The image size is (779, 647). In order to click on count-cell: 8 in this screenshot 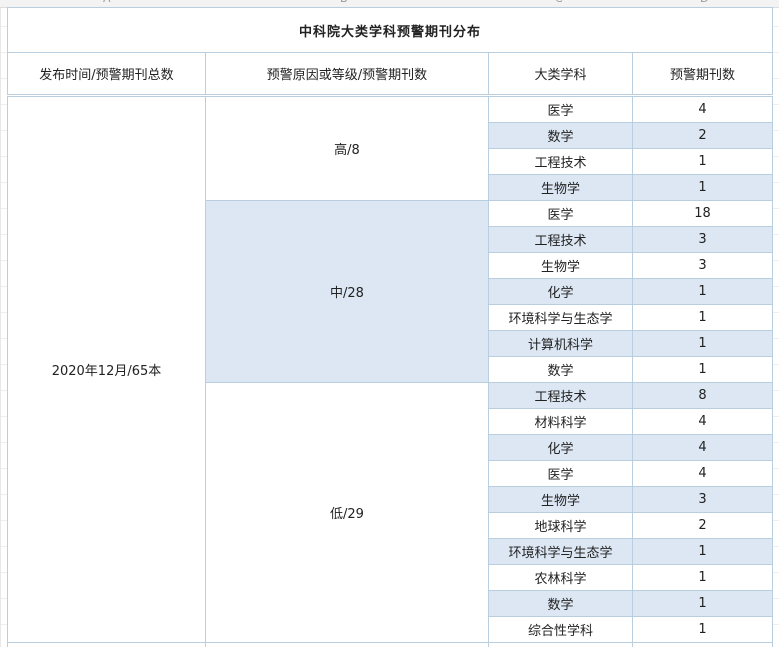, I will do `click(702, 395)`.